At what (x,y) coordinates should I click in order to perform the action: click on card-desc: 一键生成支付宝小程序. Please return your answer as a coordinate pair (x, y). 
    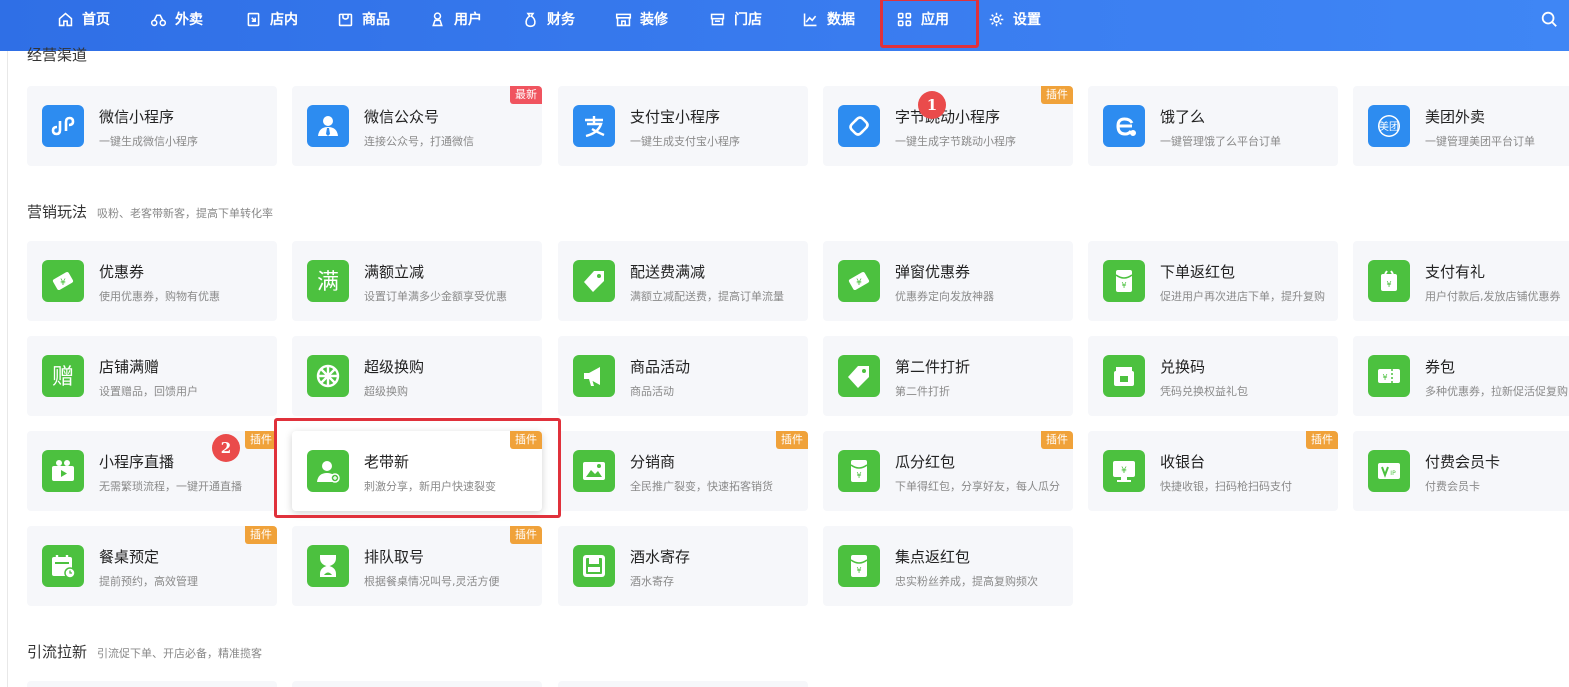
    Looking at the image, I should click on (685, 141).